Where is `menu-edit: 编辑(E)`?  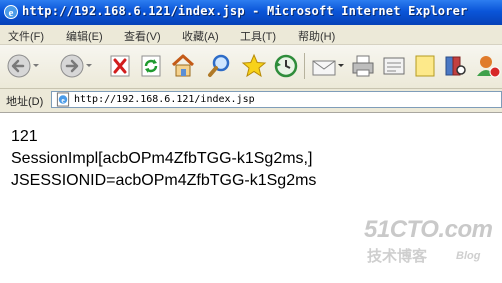
menu-edit: 编辑(E) is located at coordinates (84, 36).